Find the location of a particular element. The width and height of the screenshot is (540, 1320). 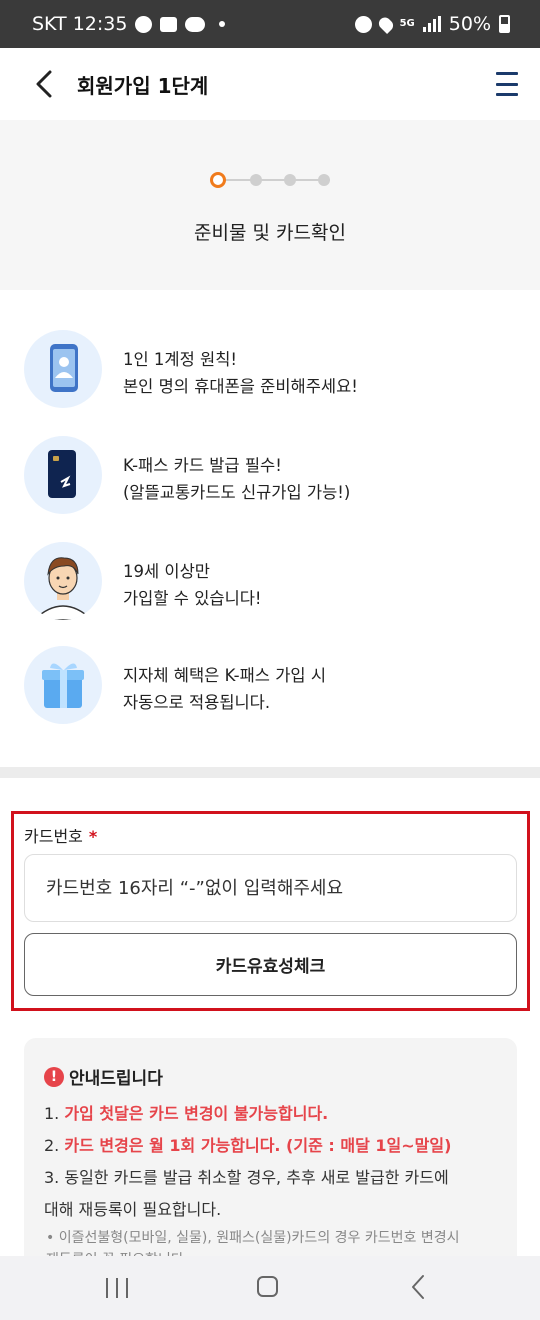

location-icon is located at coordinates (386, 24).